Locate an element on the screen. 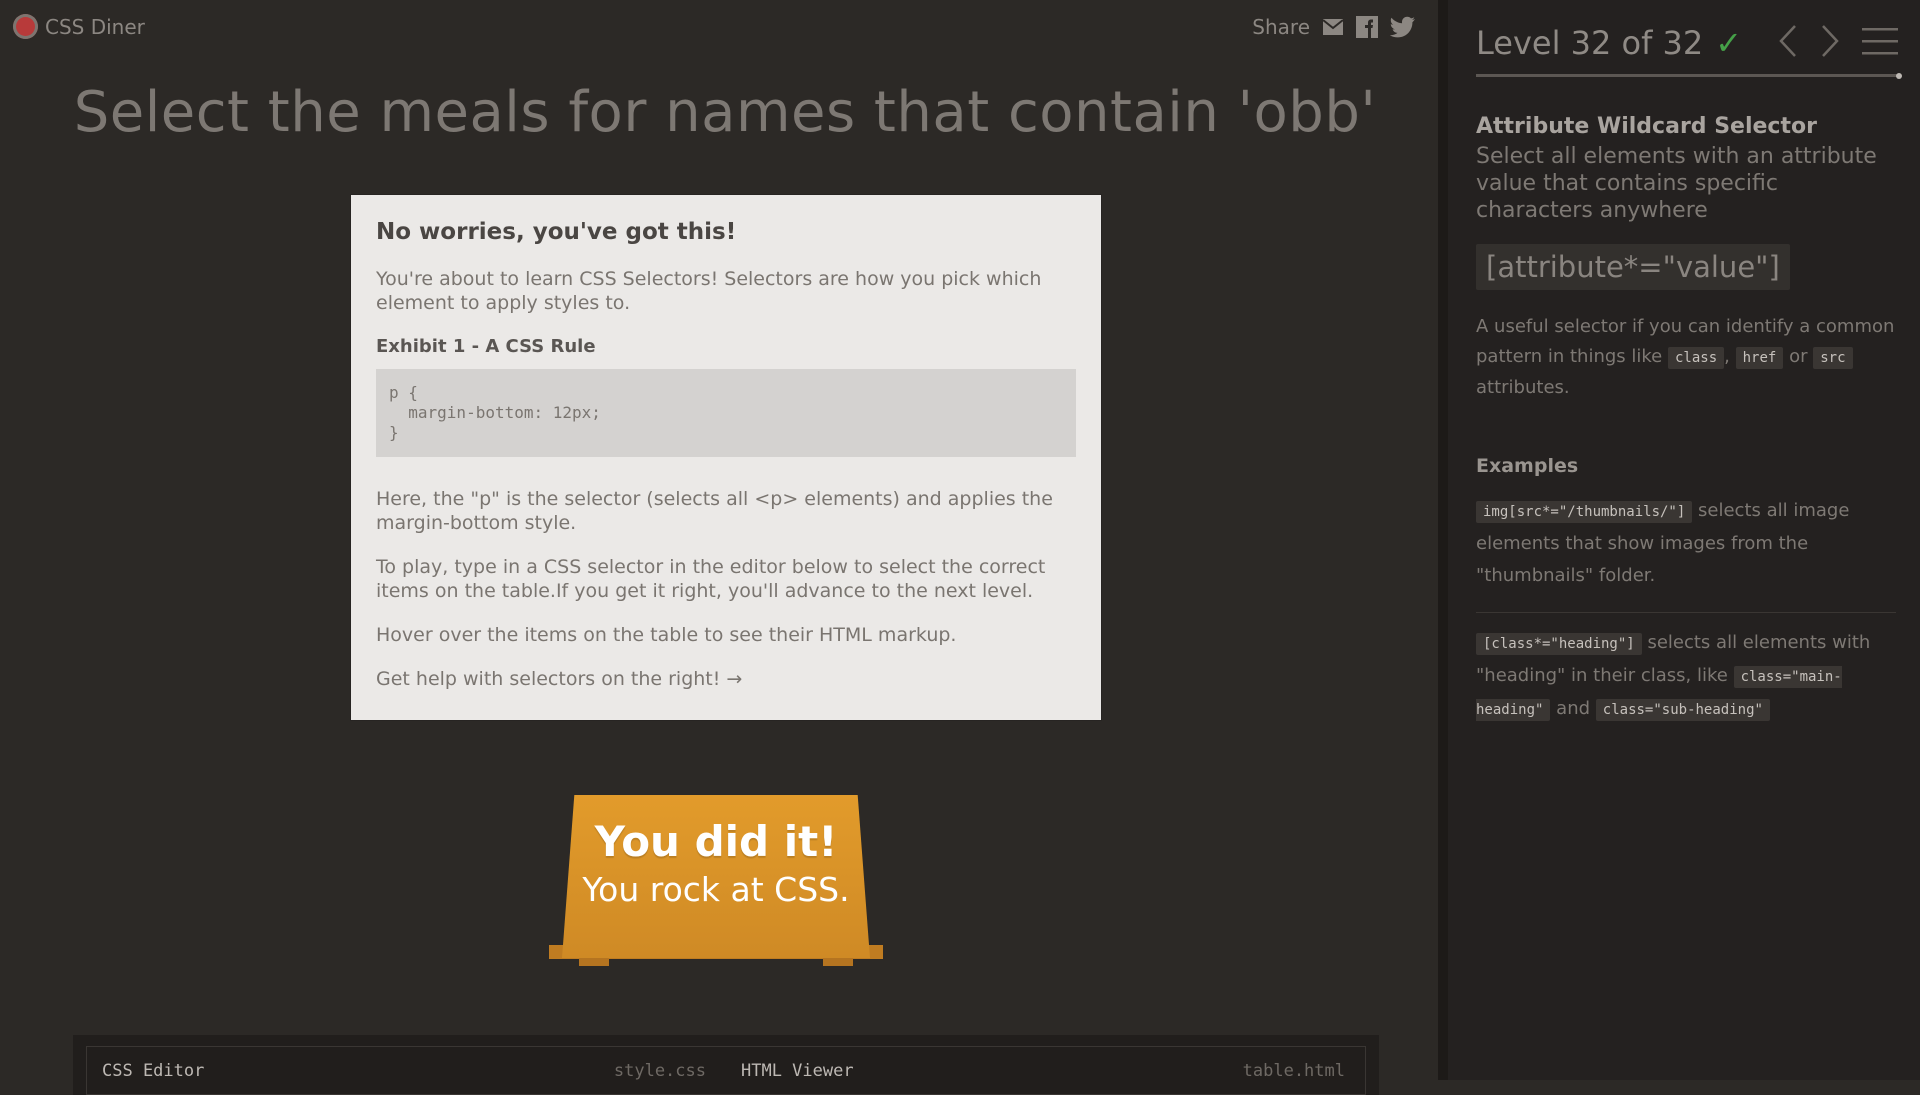 This screenshot has width=1920, height=1095. modal-help-hint: Get help with selectors on the right! → is located at coordinates (559, 679).